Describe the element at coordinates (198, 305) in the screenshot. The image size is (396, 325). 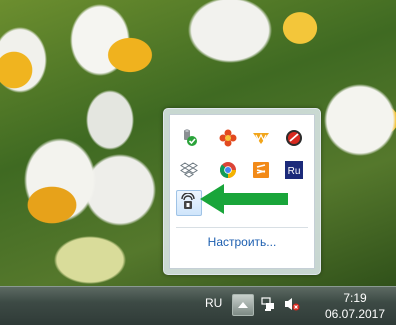
I see `taskbar: RU 7:19 06.07.2017` at that location.